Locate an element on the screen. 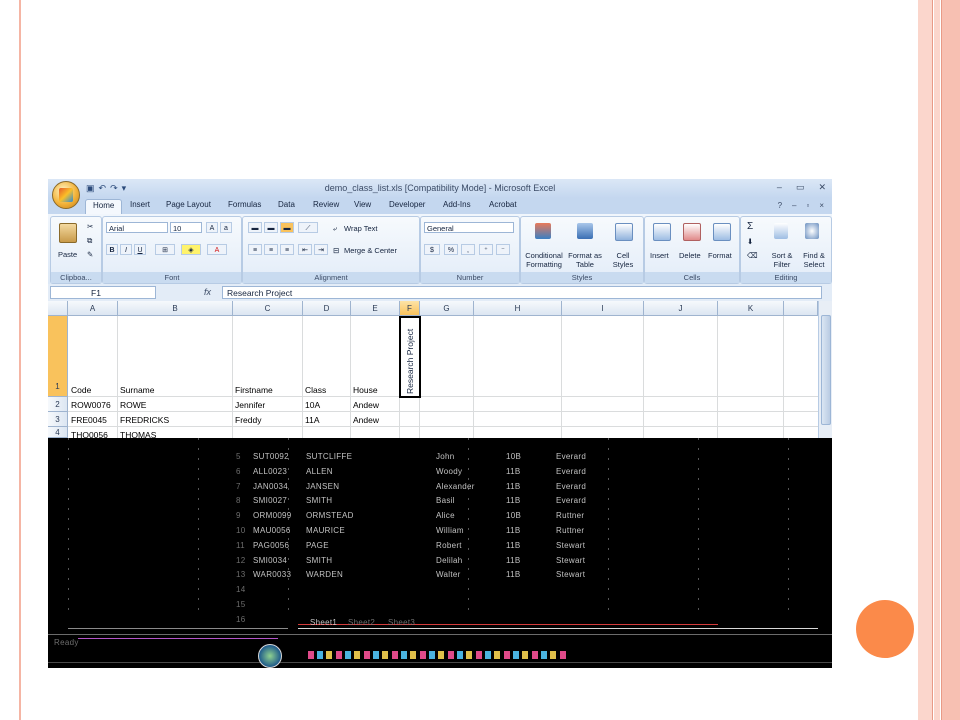 Image resolution: width=960 pixels, height=720 pixels. column-header-c: C is located at coordinates (268, 308).